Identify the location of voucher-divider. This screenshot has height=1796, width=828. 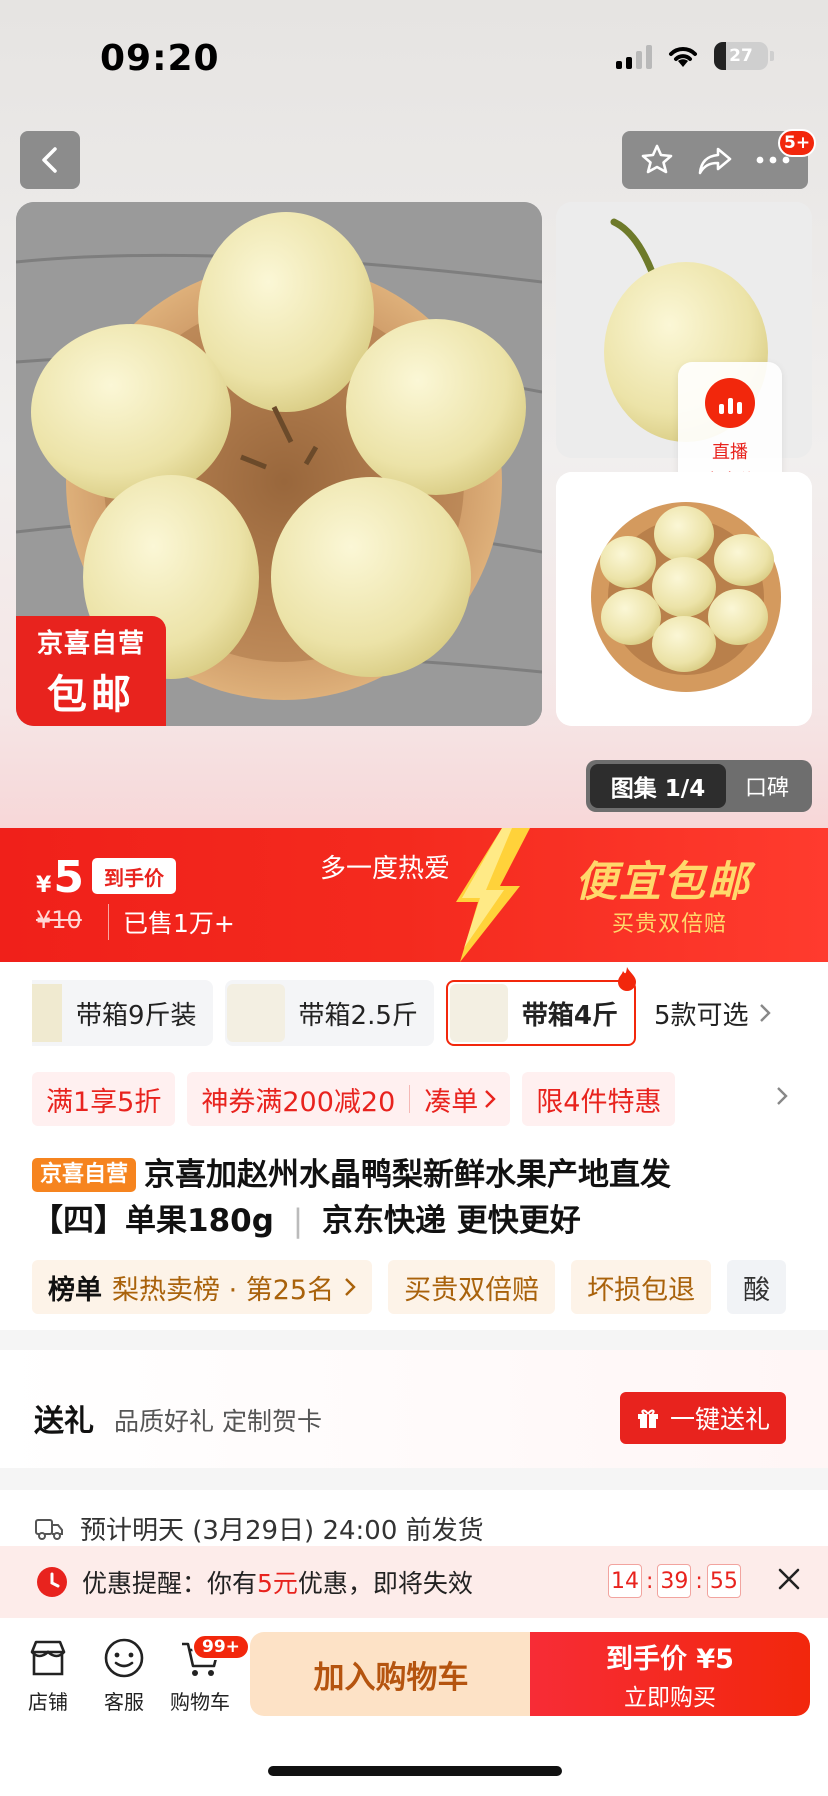
(410, 1099).